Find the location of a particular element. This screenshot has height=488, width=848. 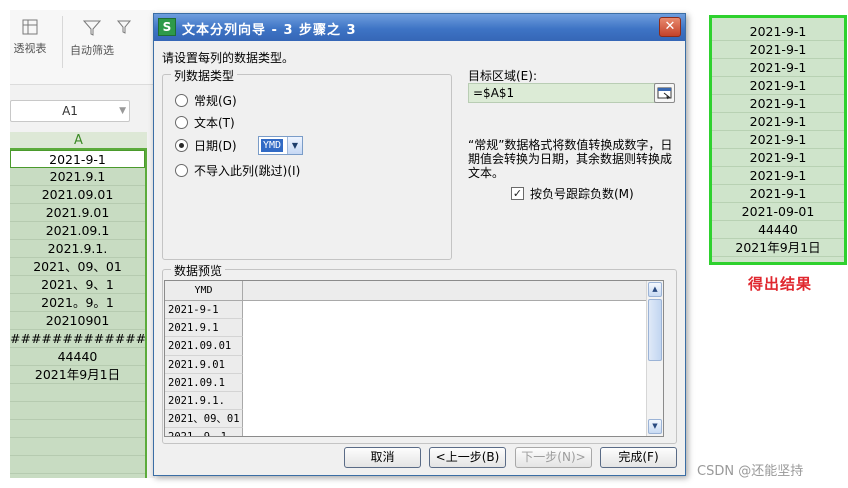

preview-header-row: YMD is located at coordinates (409, 291).